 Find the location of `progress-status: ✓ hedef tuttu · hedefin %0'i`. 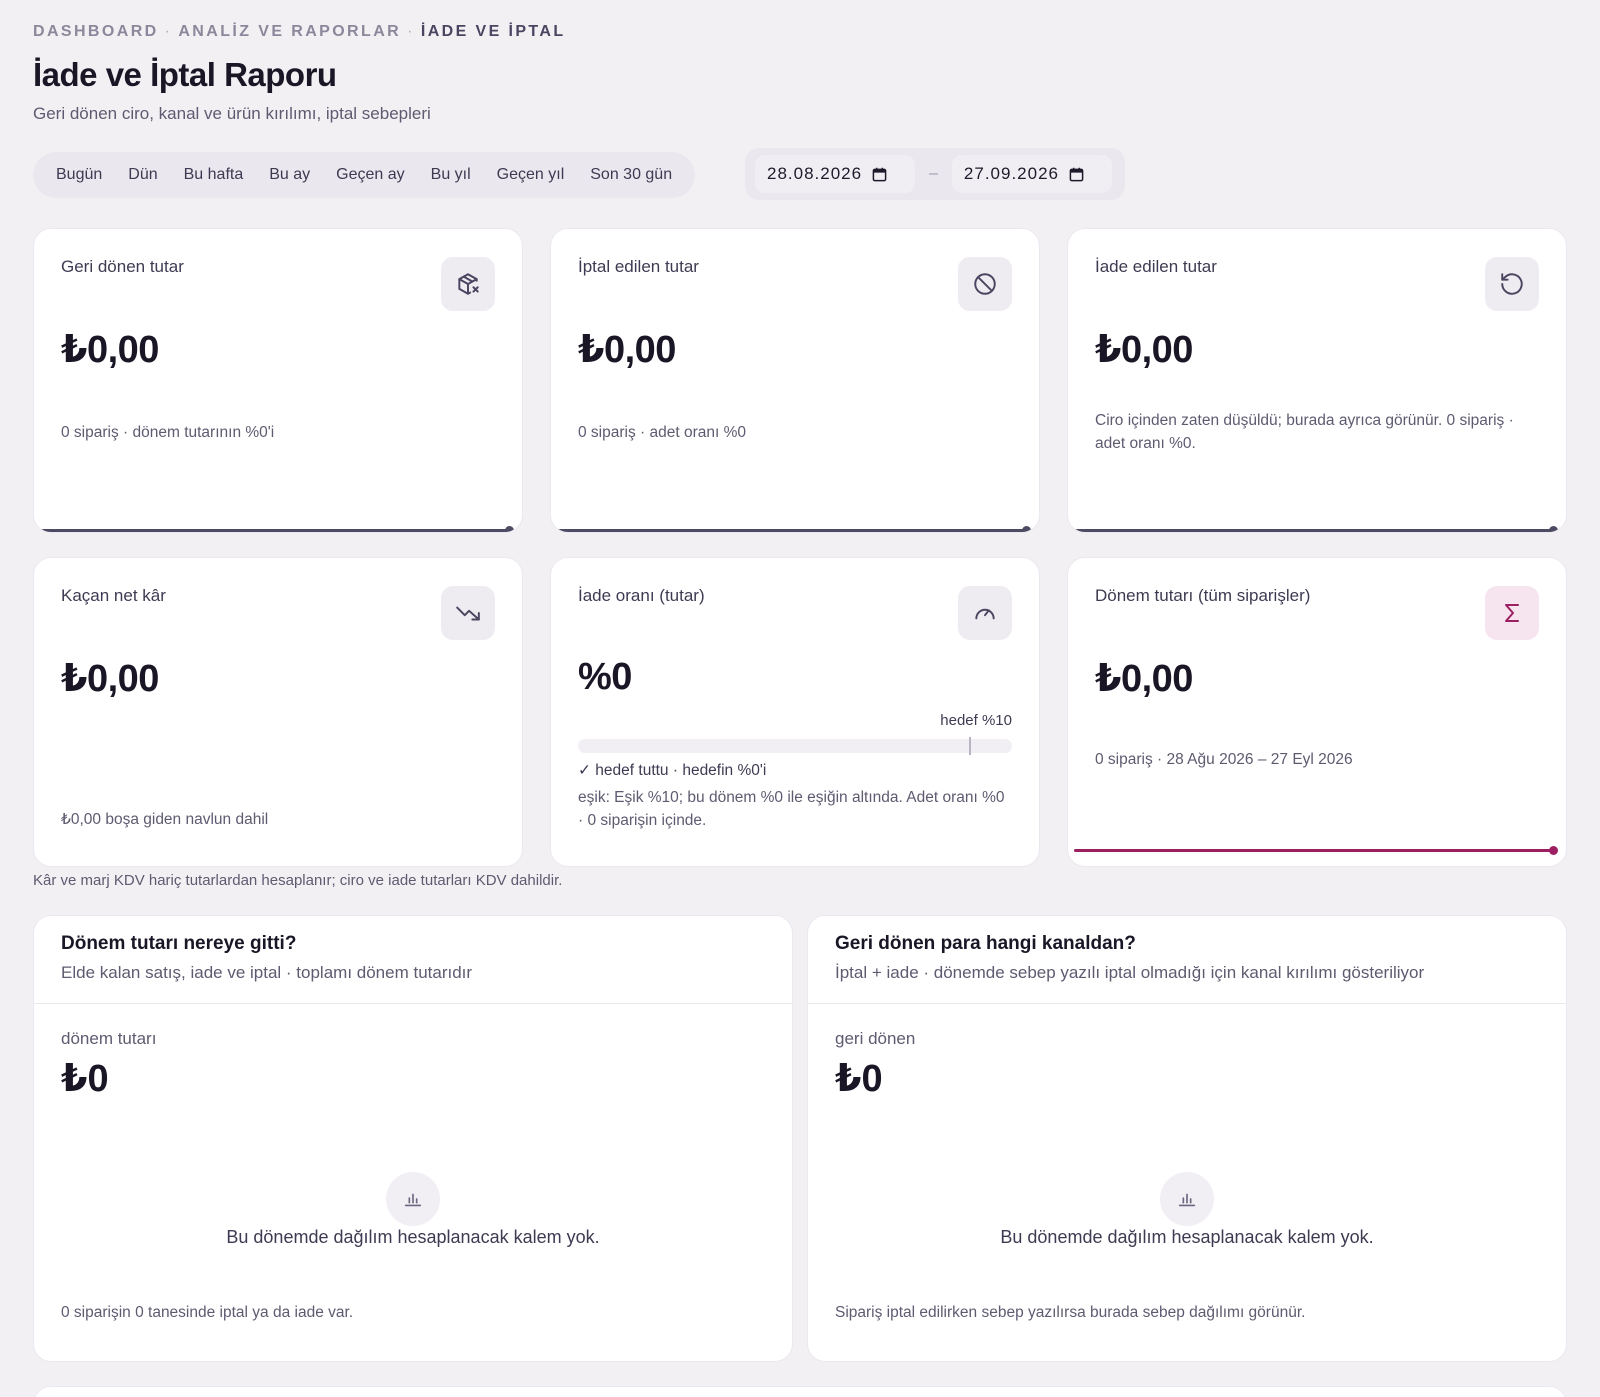

progress-status: ✓ hedef tuttu · hedefin %0'i is located at coordinates (672, 770).